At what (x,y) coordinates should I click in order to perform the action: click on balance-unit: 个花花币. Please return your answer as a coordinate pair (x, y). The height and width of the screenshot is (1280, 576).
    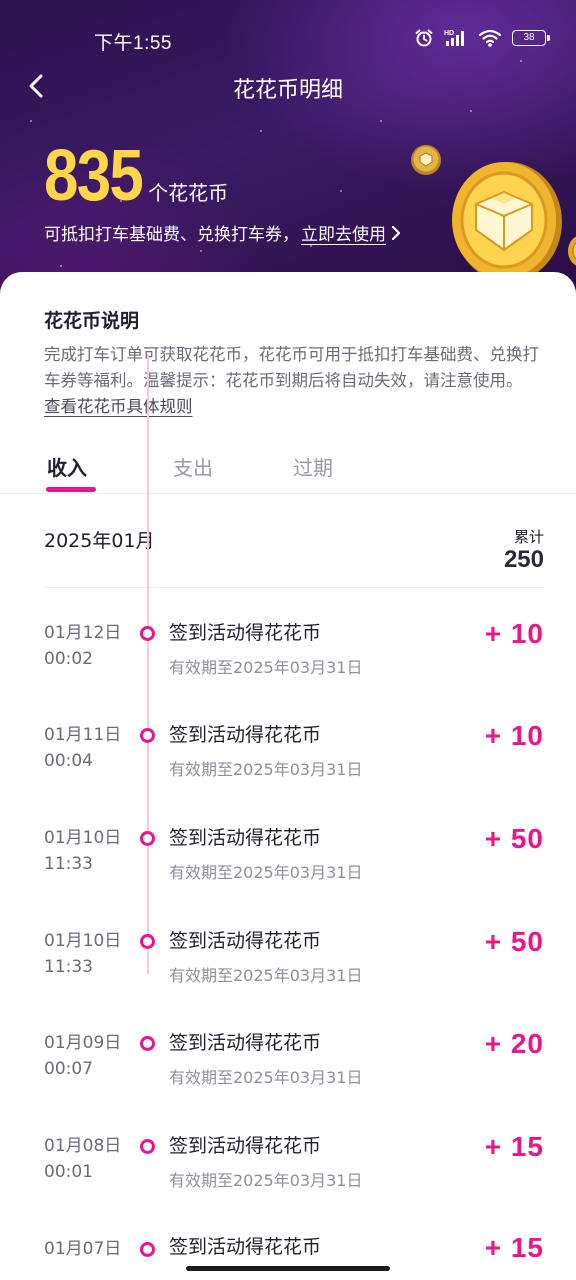
    Looking at the image, I should click on (188, 193).